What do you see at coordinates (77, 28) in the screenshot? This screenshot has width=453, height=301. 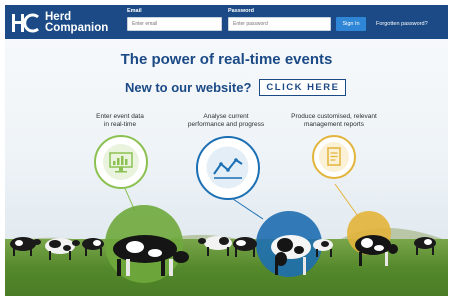 I see `logo-word-companion: Companion` at bounding box center [77, 28].